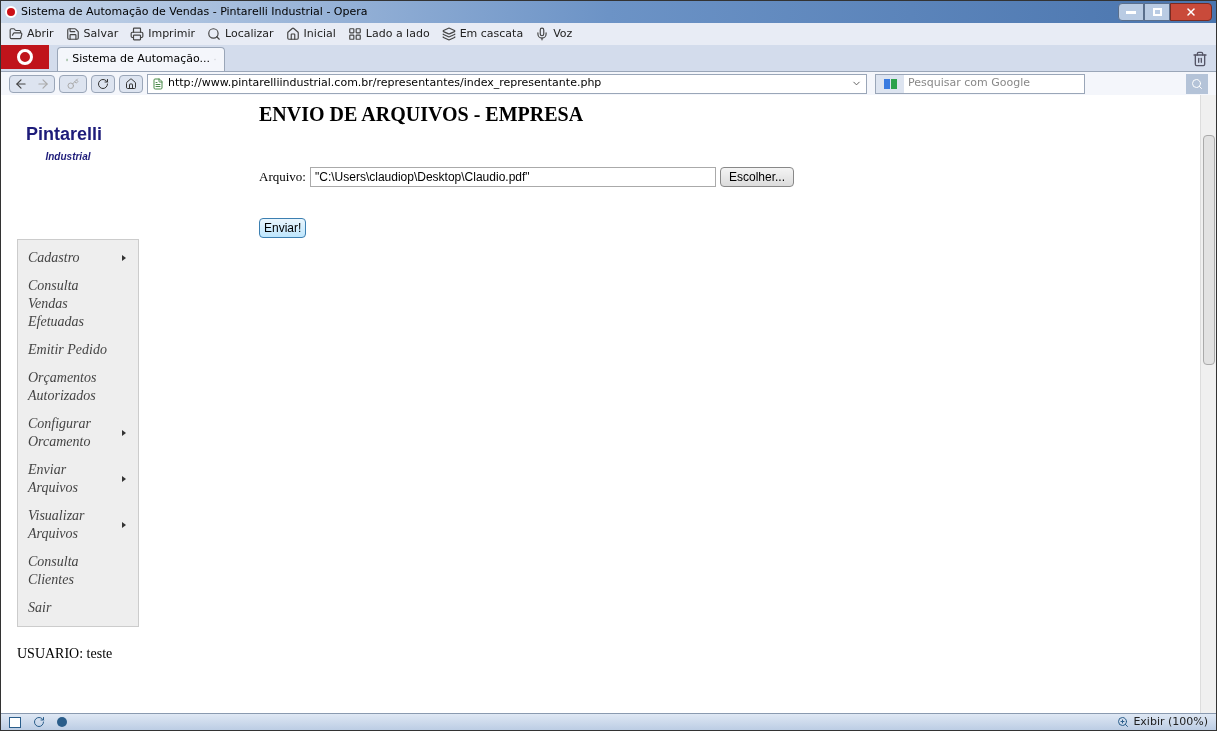 This screenshot has width=1217, height=731. I want to click on panel-toggle-icon, so click(15, 722).